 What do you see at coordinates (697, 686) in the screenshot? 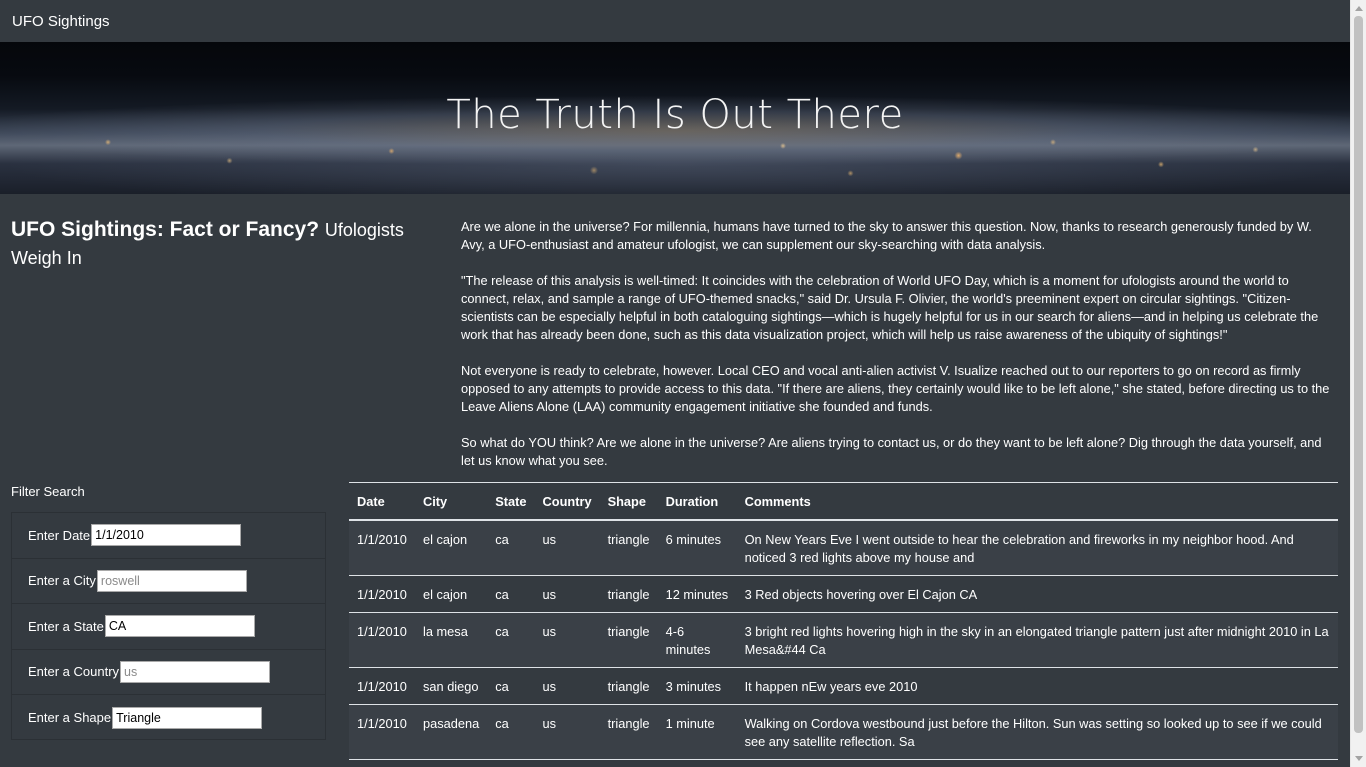
I see `cell-duration: 3 minutes` at bounding box center [697, 686].